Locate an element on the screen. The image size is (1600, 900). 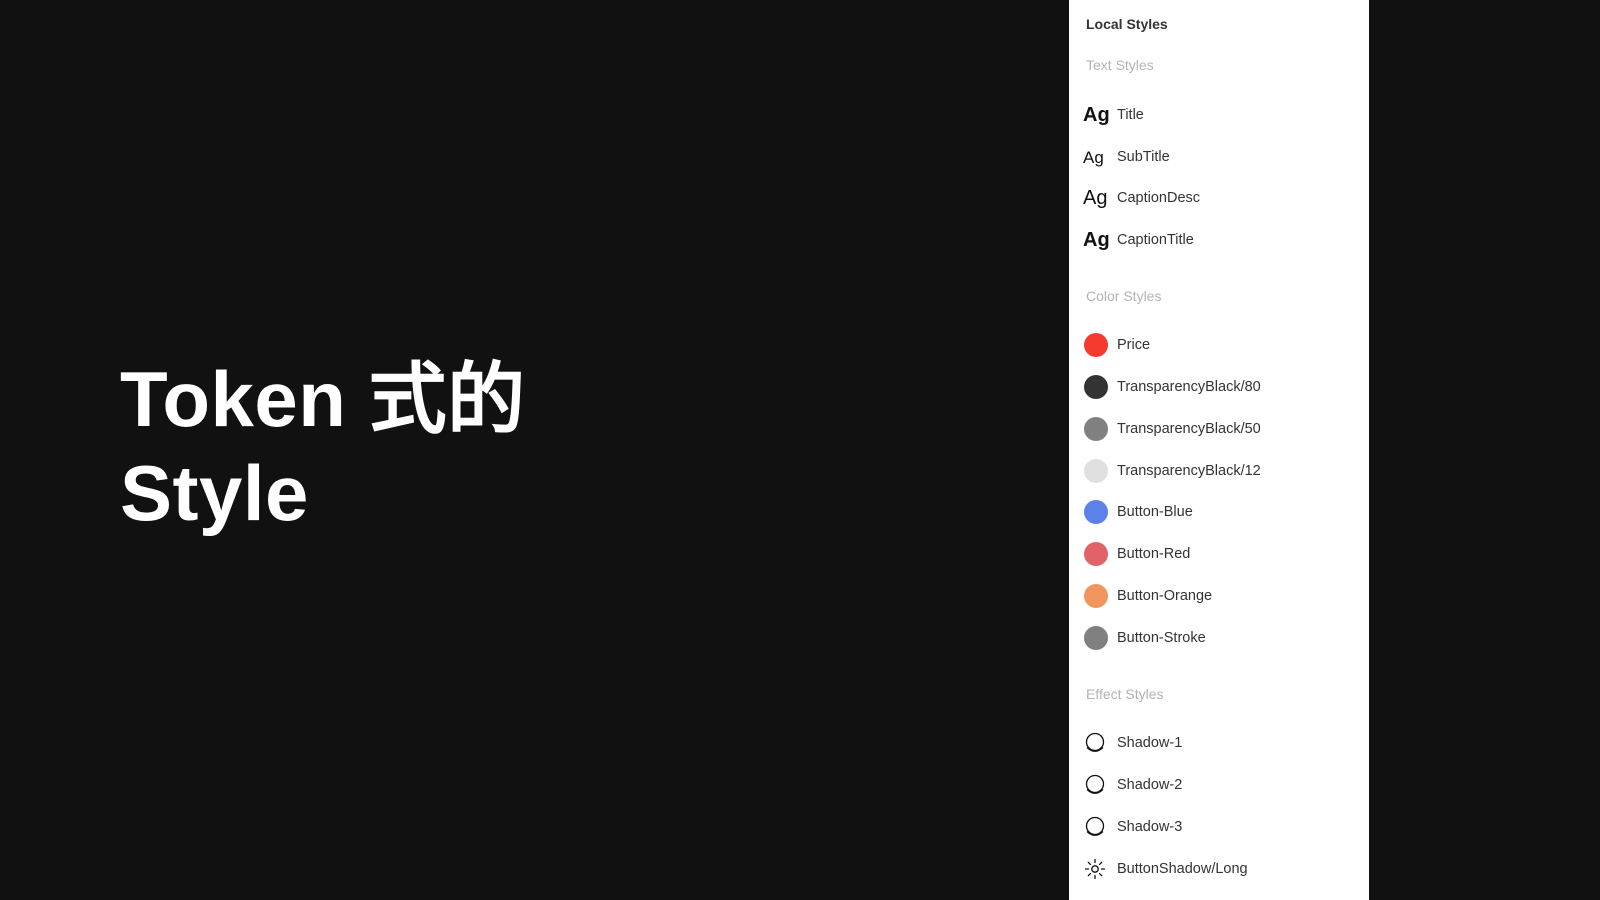
color-style-label: Price is located at coordinates (1134, 345).